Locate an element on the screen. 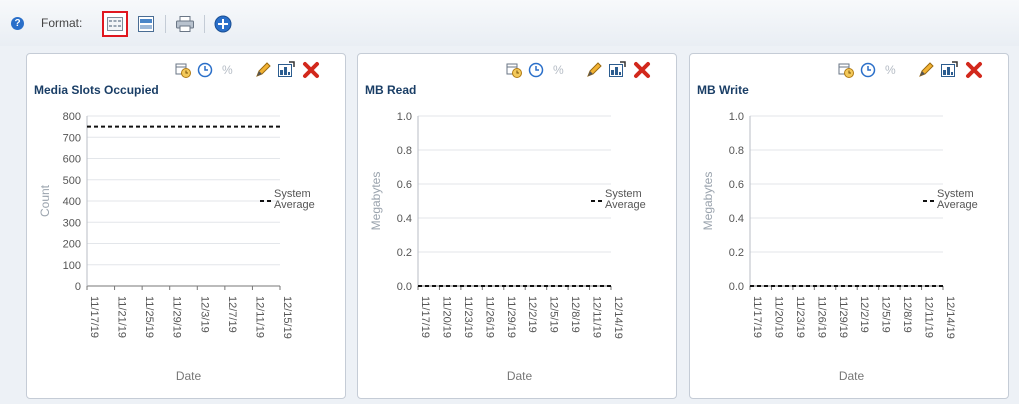  single-layout-icon is located at coordinates (146, 24).